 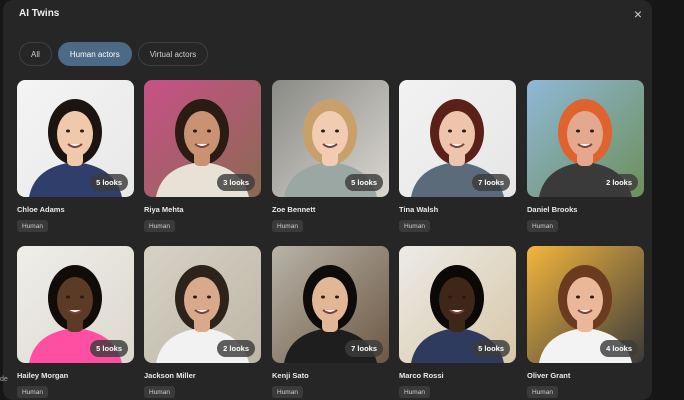 I want to click on filter-tabs: All Human actors Virtual actors, so click(x=114, y=54).